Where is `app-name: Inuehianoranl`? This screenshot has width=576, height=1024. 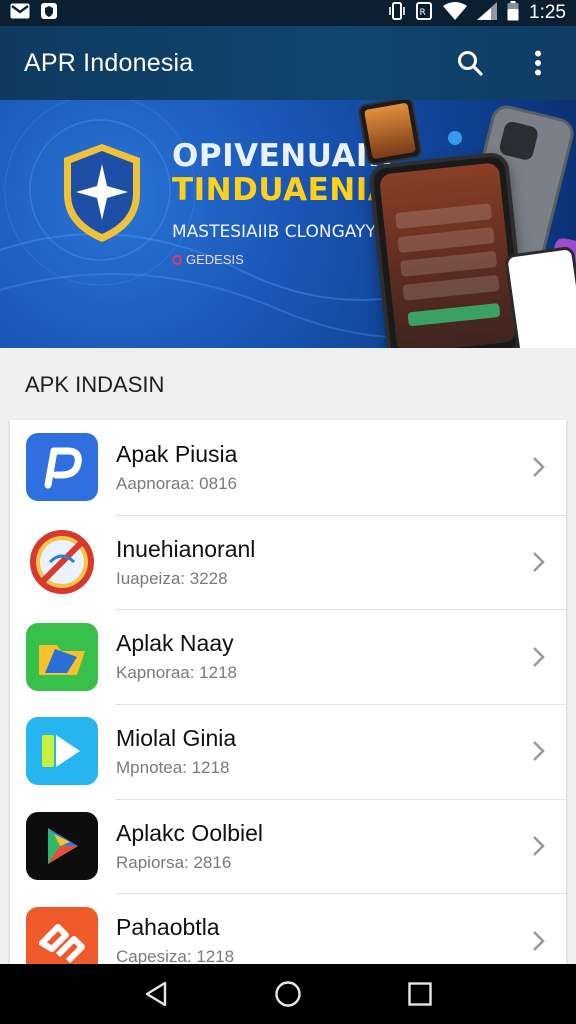 app-name: Inuehianoranl is located at coordinates (186, 548).